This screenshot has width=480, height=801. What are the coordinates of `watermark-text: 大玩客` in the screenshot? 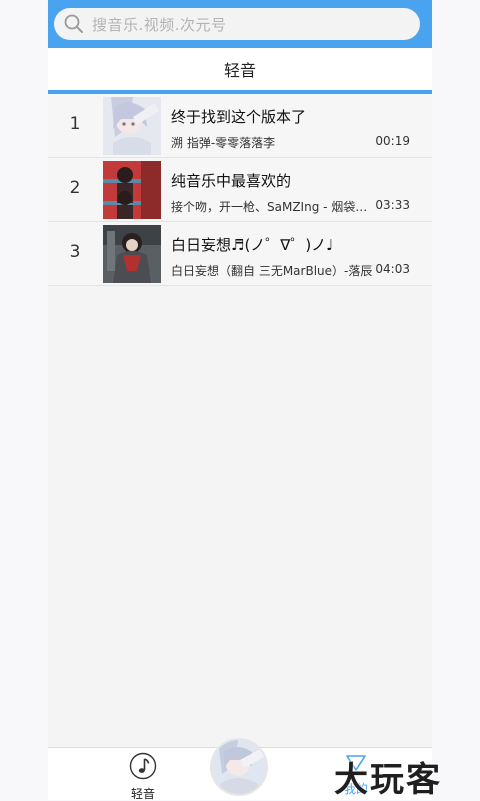 It's located at (388, 780).